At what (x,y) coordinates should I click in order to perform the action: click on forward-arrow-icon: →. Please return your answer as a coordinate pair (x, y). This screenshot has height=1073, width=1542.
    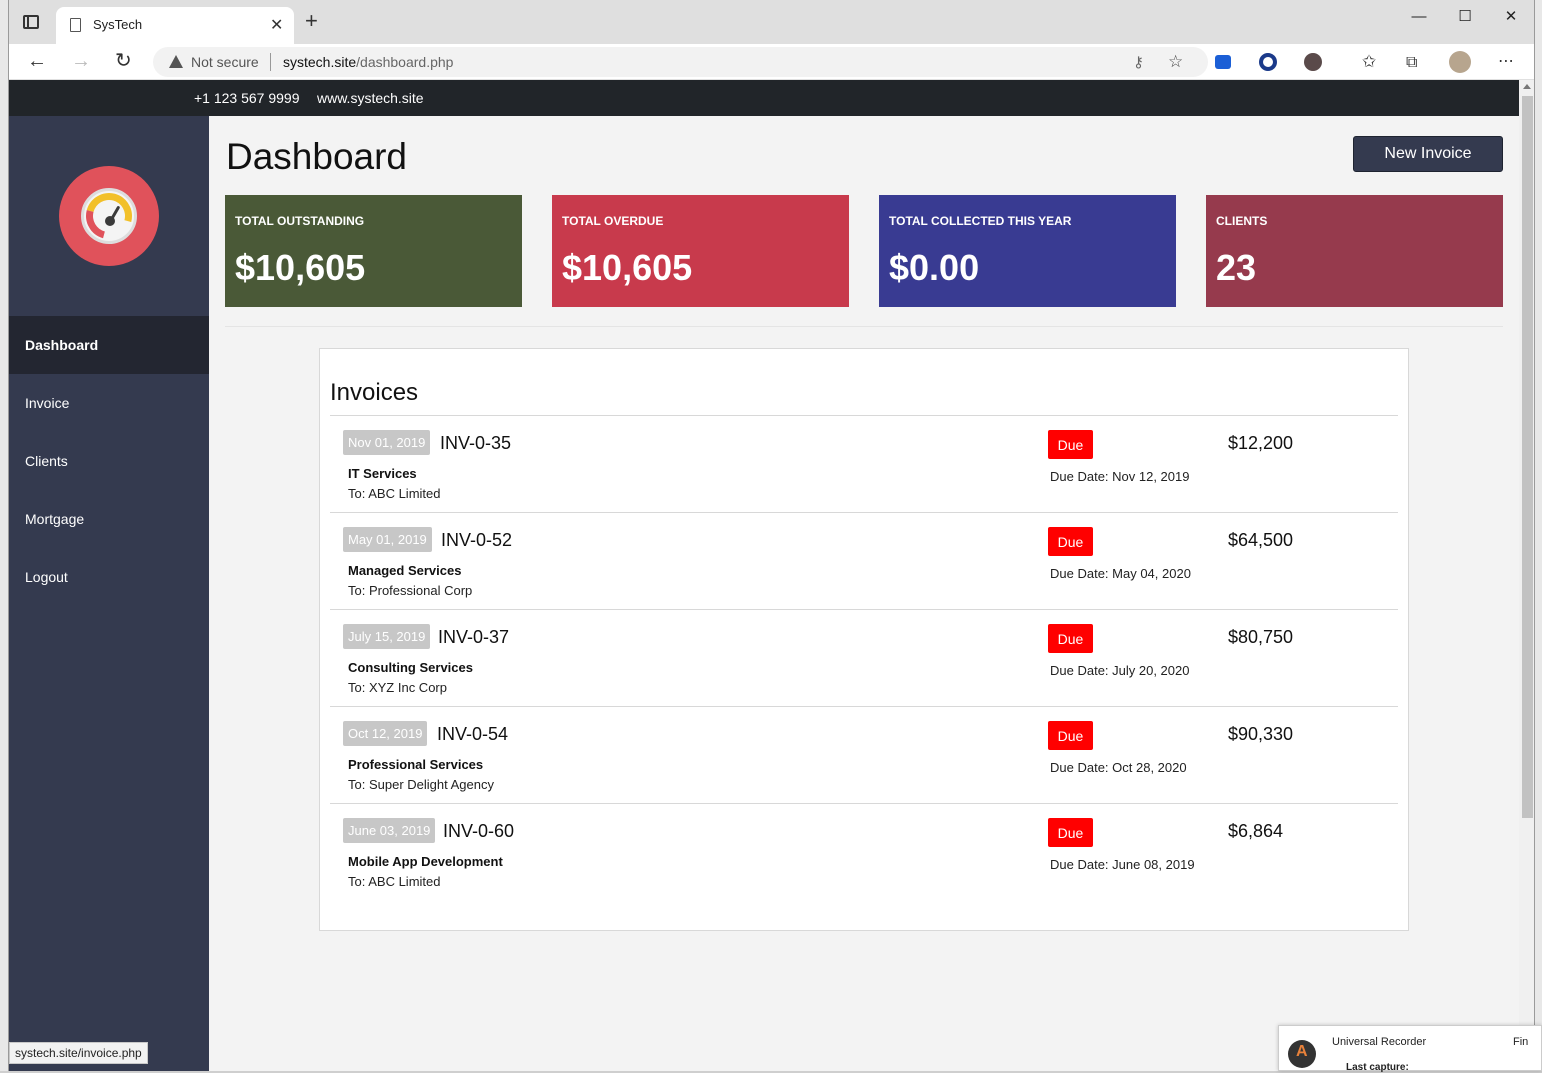
    Looking at the image, I should click on (81, 61).